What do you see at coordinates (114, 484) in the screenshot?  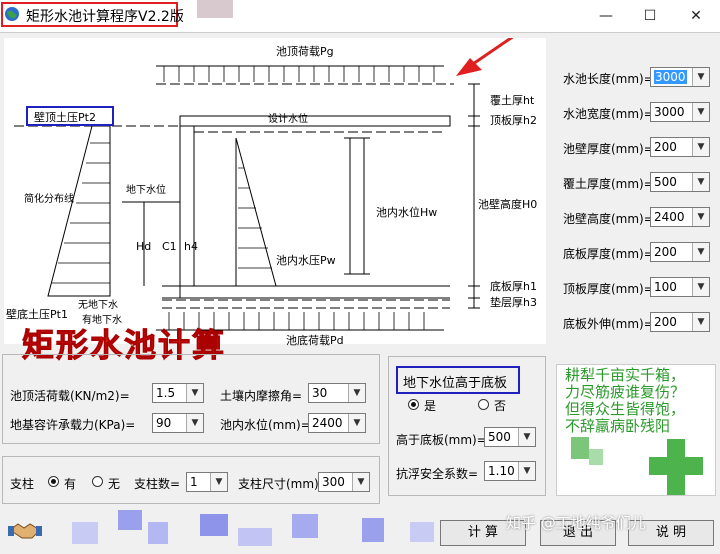 I see `column-no-label: 无` at bounding box center [114, 484].